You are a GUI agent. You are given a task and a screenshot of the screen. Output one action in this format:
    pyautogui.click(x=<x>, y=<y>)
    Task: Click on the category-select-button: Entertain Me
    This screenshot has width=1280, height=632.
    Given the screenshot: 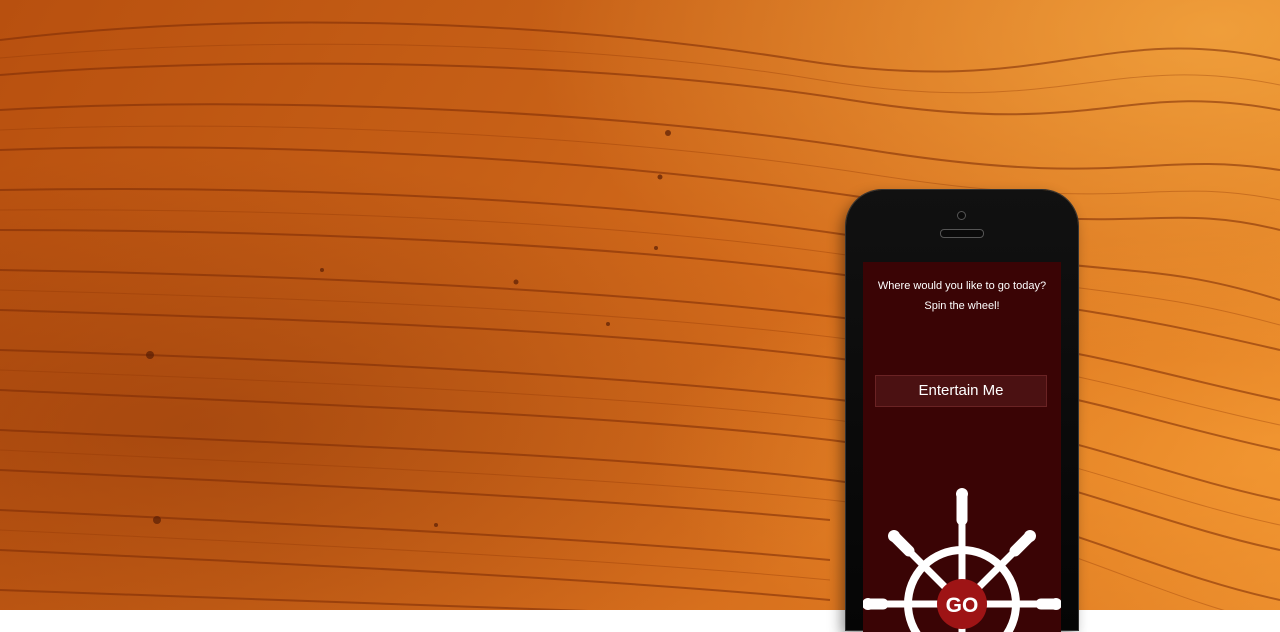 What is the action you would take?
    pyautogui.click(x=961, y=391)
    